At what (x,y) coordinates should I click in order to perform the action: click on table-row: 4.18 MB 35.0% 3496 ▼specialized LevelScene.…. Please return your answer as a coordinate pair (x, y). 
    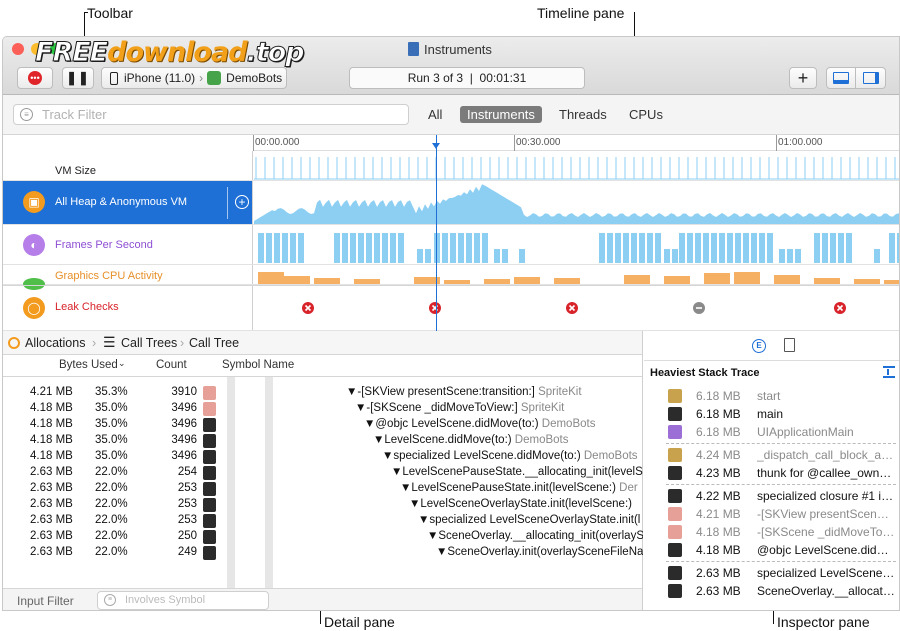
    Looking at the image, I should click on (322, 457).